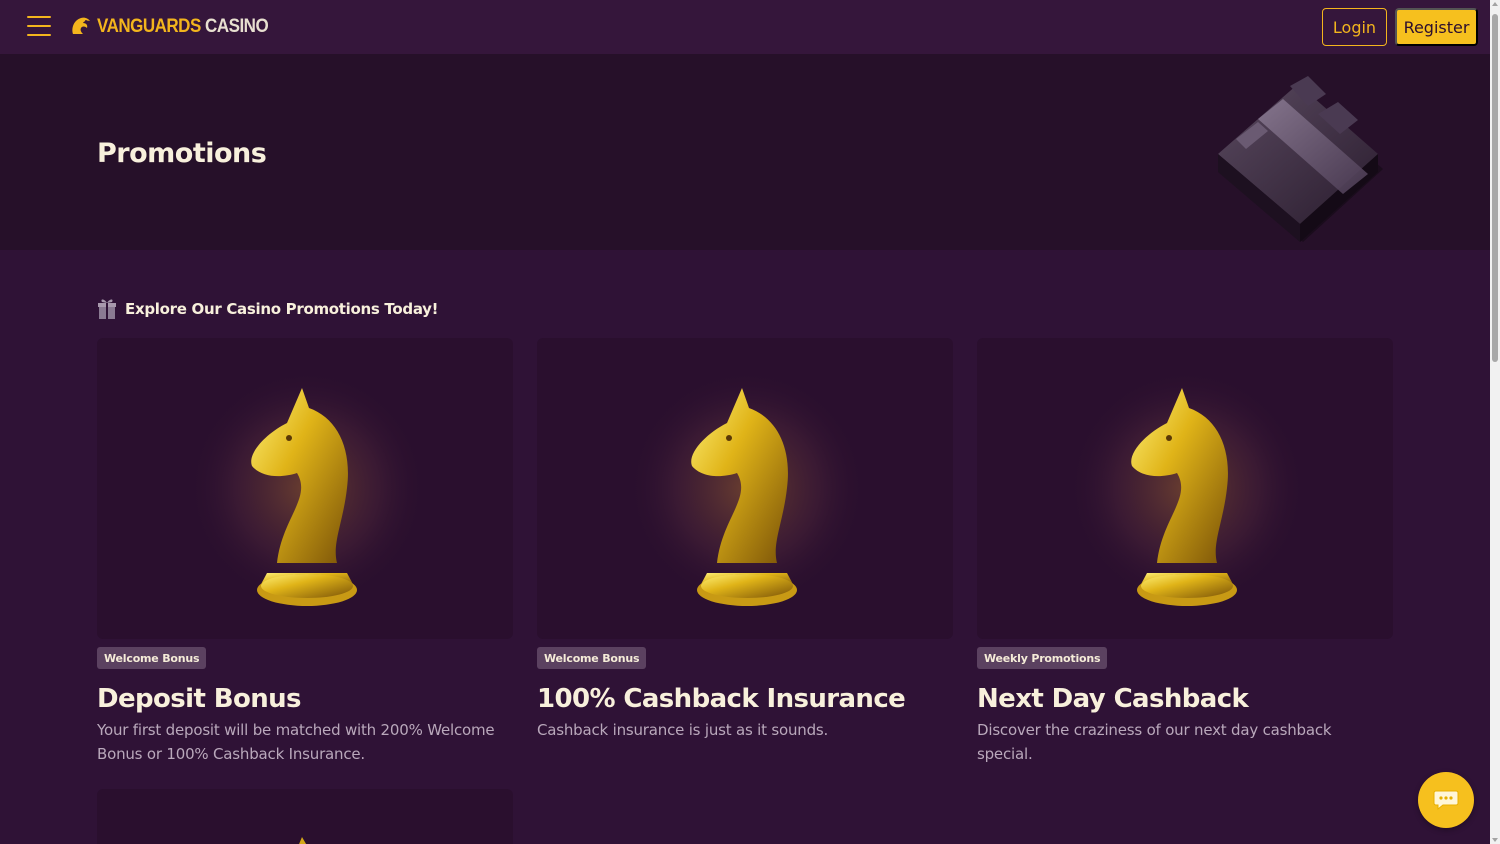  Describe the element at coordinates (81, 25) in the screenshot. I see `horse-logo-icon` at that location.